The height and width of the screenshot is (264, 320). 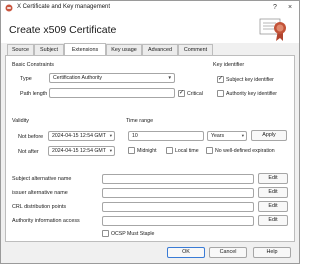 I want to click on dialog-header: Create x509 Certificate, so click(x=150, y=29).